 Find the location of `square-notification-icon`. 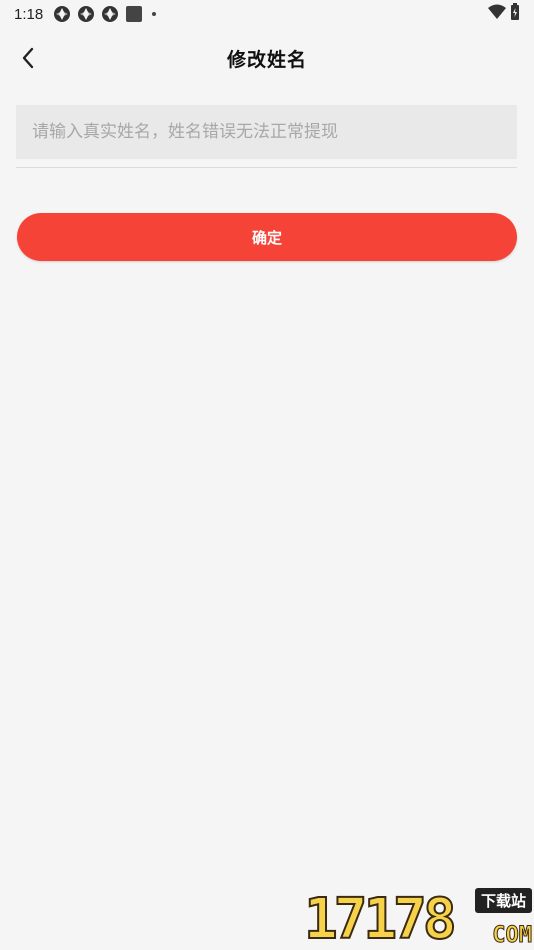

square-notification-icon is located at coordinates (134, 14).